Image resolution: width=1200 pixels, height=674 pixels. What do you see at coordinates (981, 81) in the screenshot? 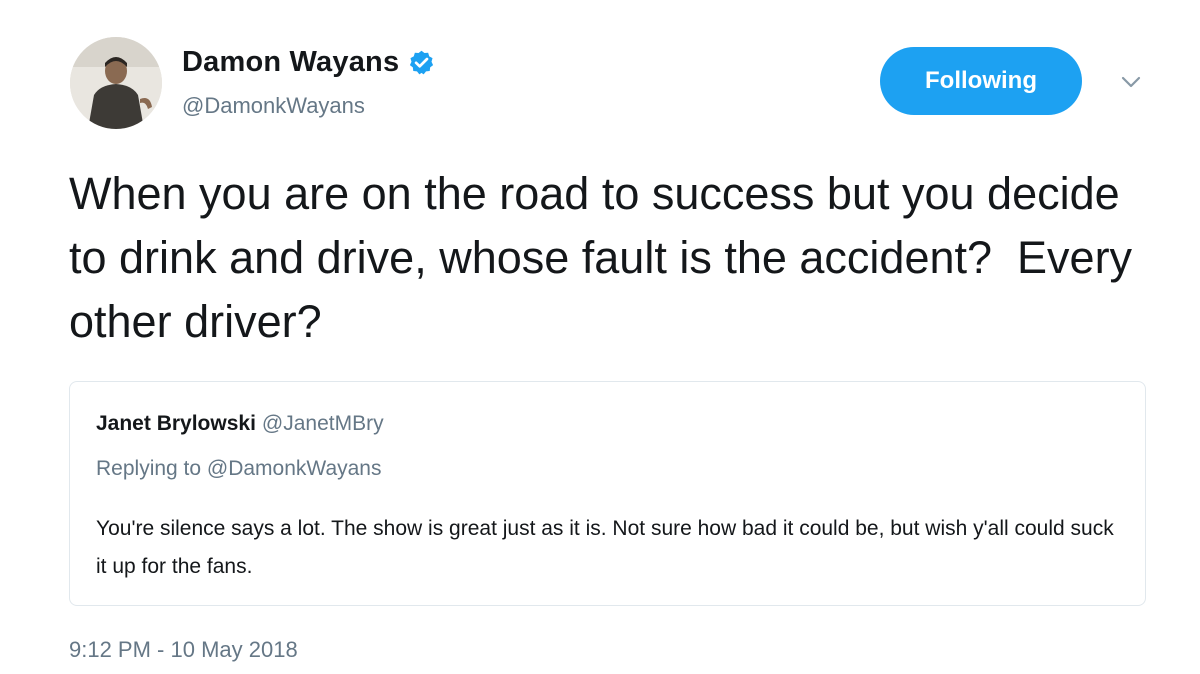
I see `following-button: Following` at bounding box center [981, 81].